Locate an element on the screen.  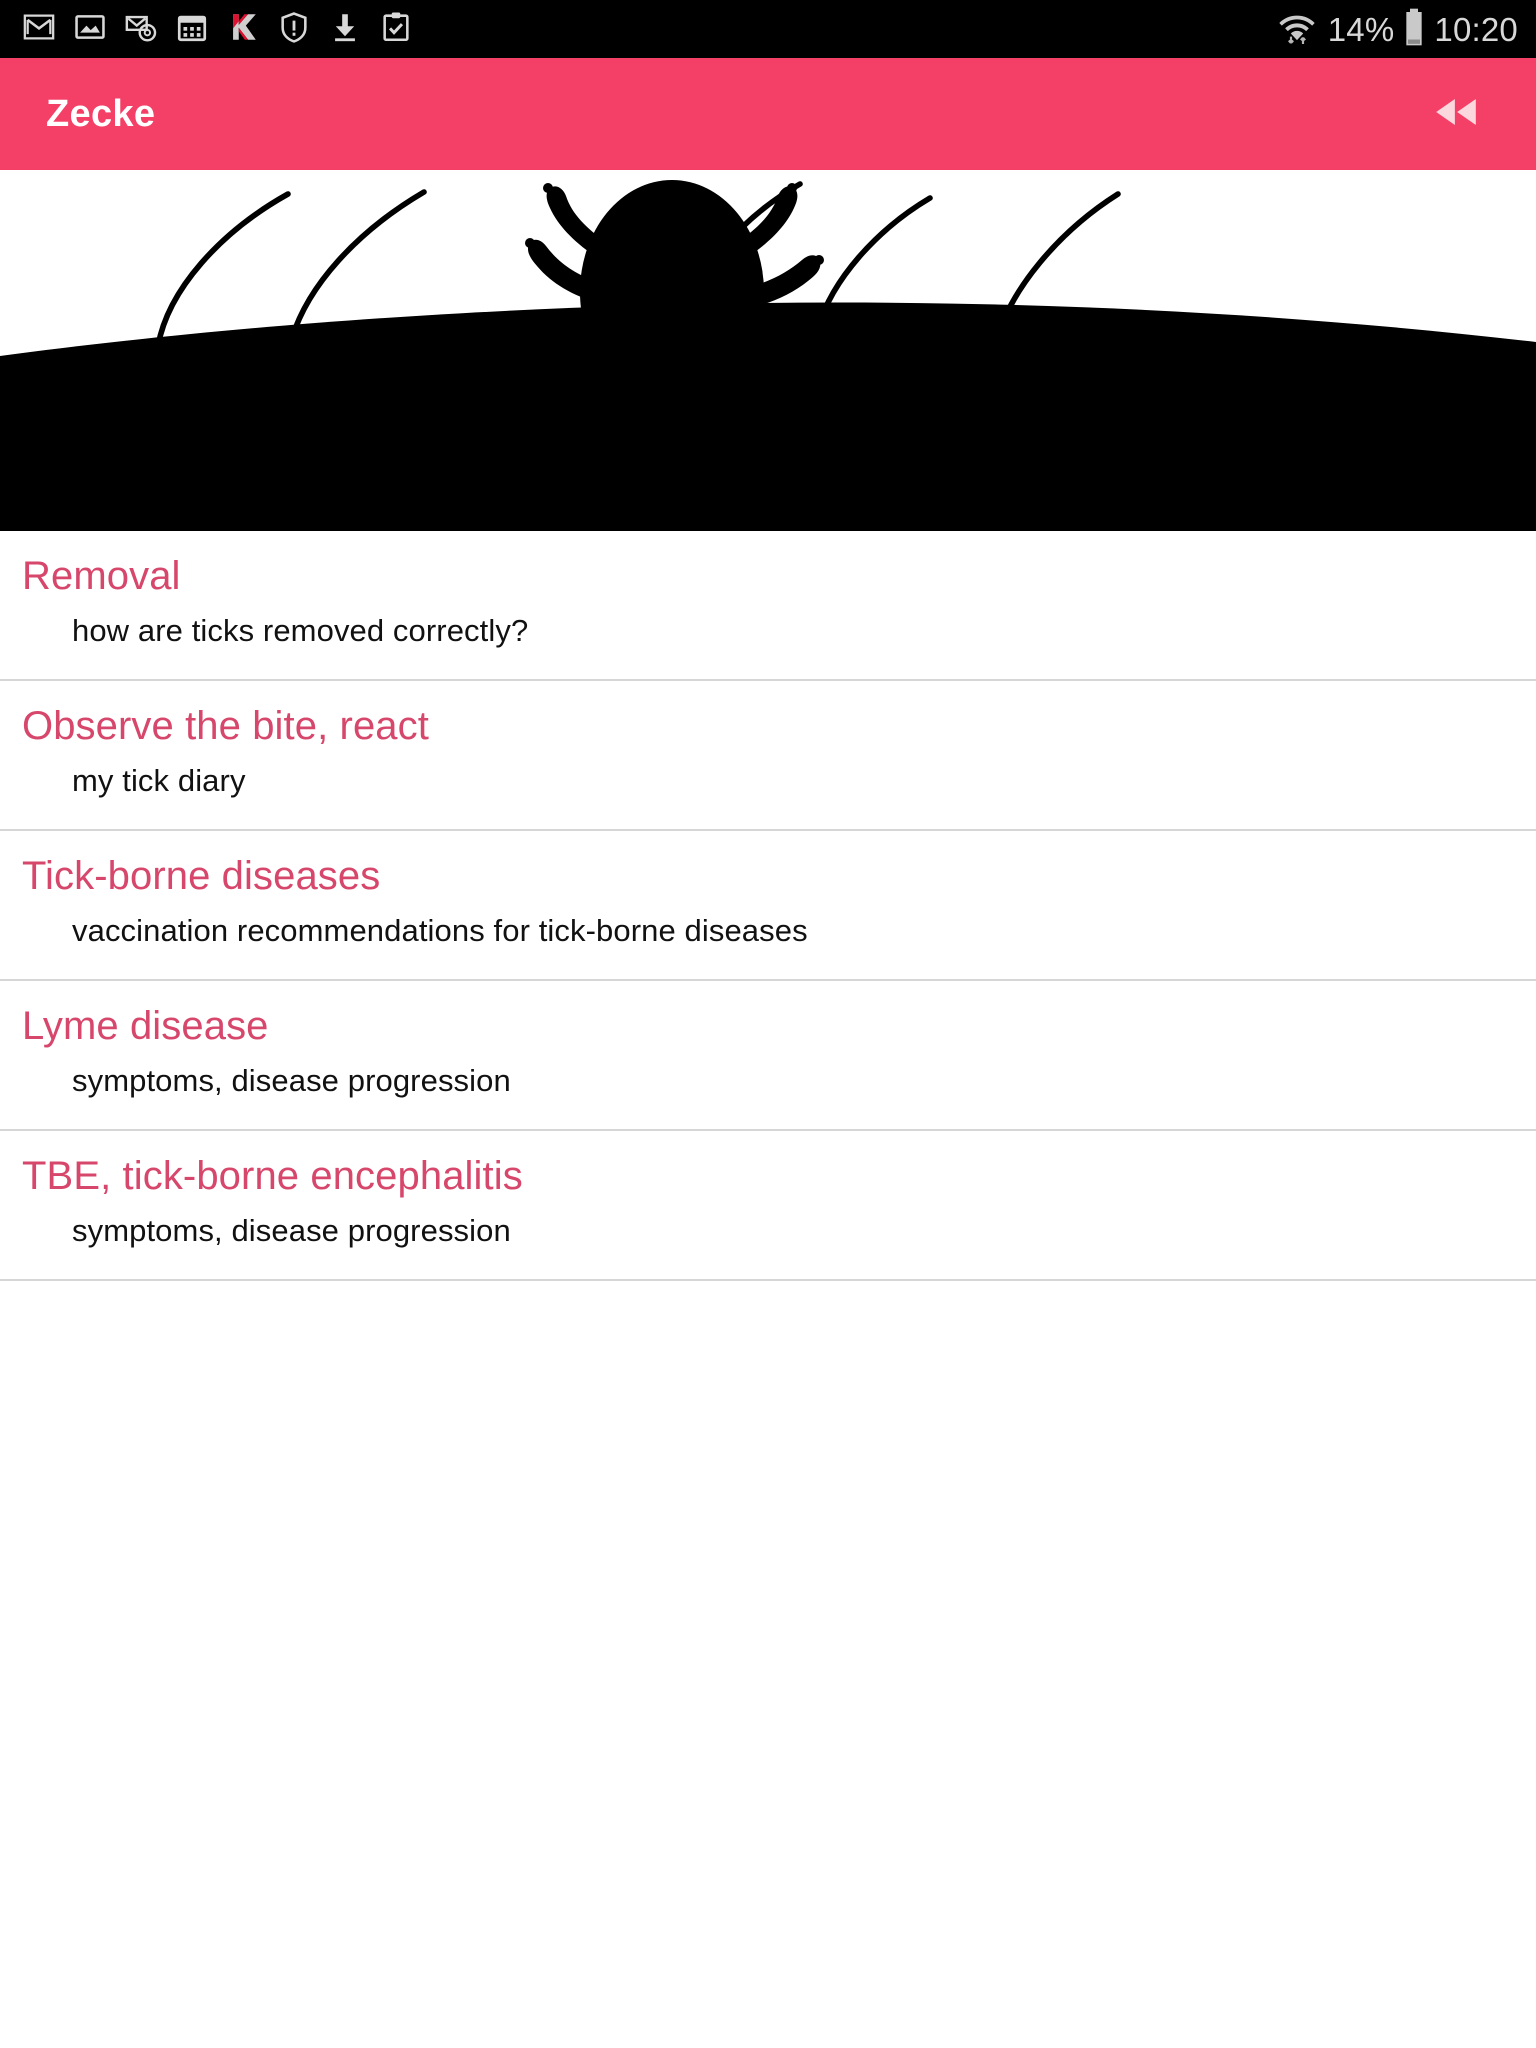
page-title: Zecke is located at coordinates (101, 114).